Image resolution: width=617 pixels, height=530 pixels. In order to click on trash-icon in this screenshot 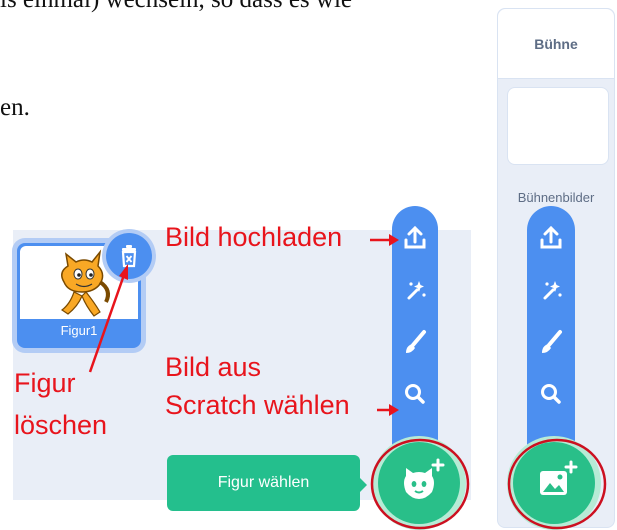, I will do `click(129, 256)`.